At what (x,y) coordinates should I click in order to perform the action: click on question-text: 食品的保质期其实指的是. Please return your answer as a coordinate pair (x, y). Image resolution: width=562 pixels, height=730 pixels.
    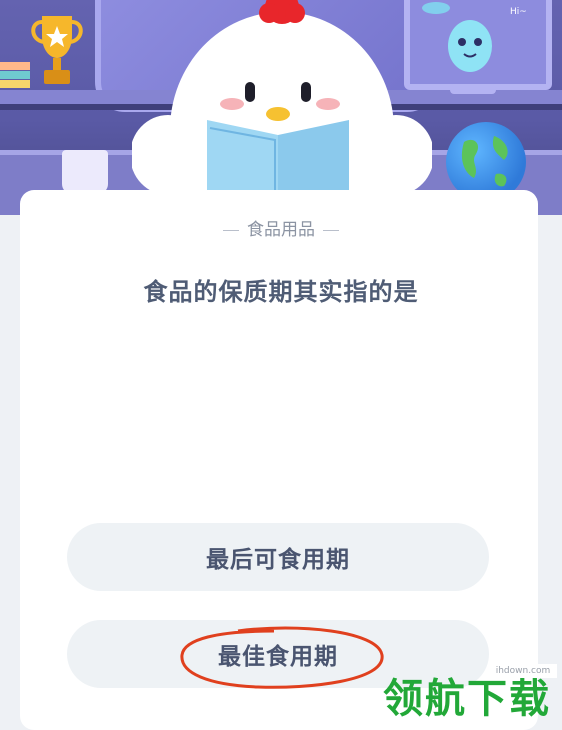
    Looking at the image, I should click on (281, 292).